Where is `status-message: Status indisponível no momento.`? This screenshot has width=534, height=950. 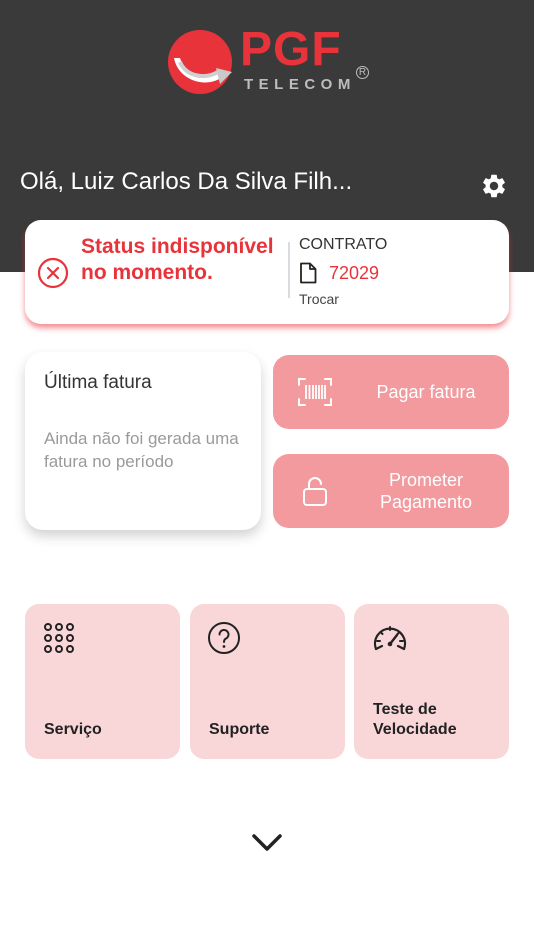 status-message: Status indisponível no momento. is located at coordinates (177, 259).